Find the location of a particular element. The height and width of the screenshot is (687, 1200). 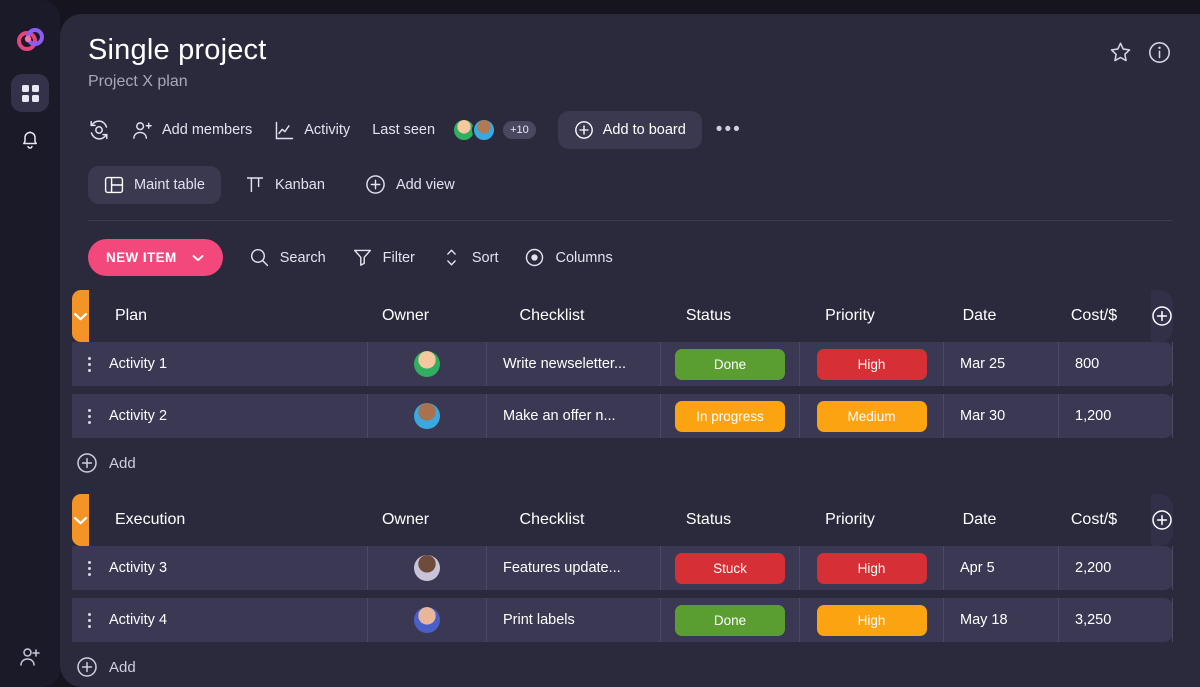

cost-cell: 2,200 is located at coordinates (1116, 568).